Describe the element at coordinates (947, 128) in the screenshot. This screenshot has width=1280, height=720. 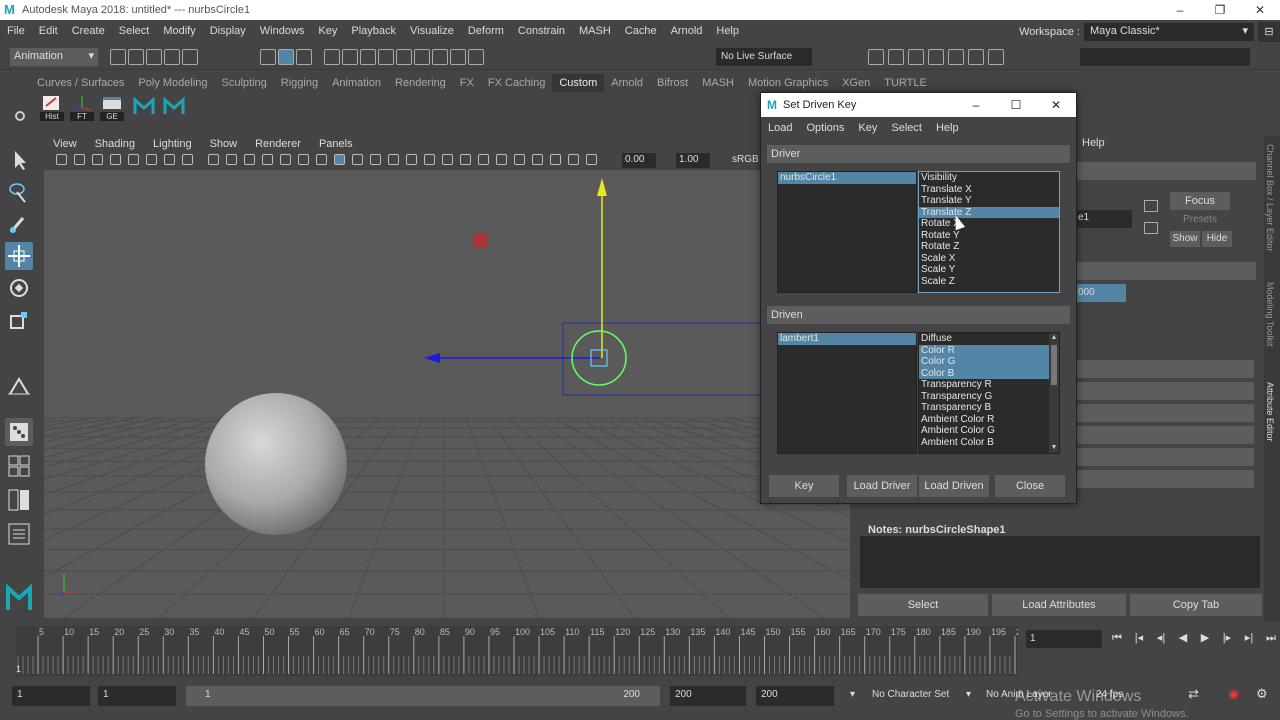
I see `dialog-menu-help: Help` at that location.